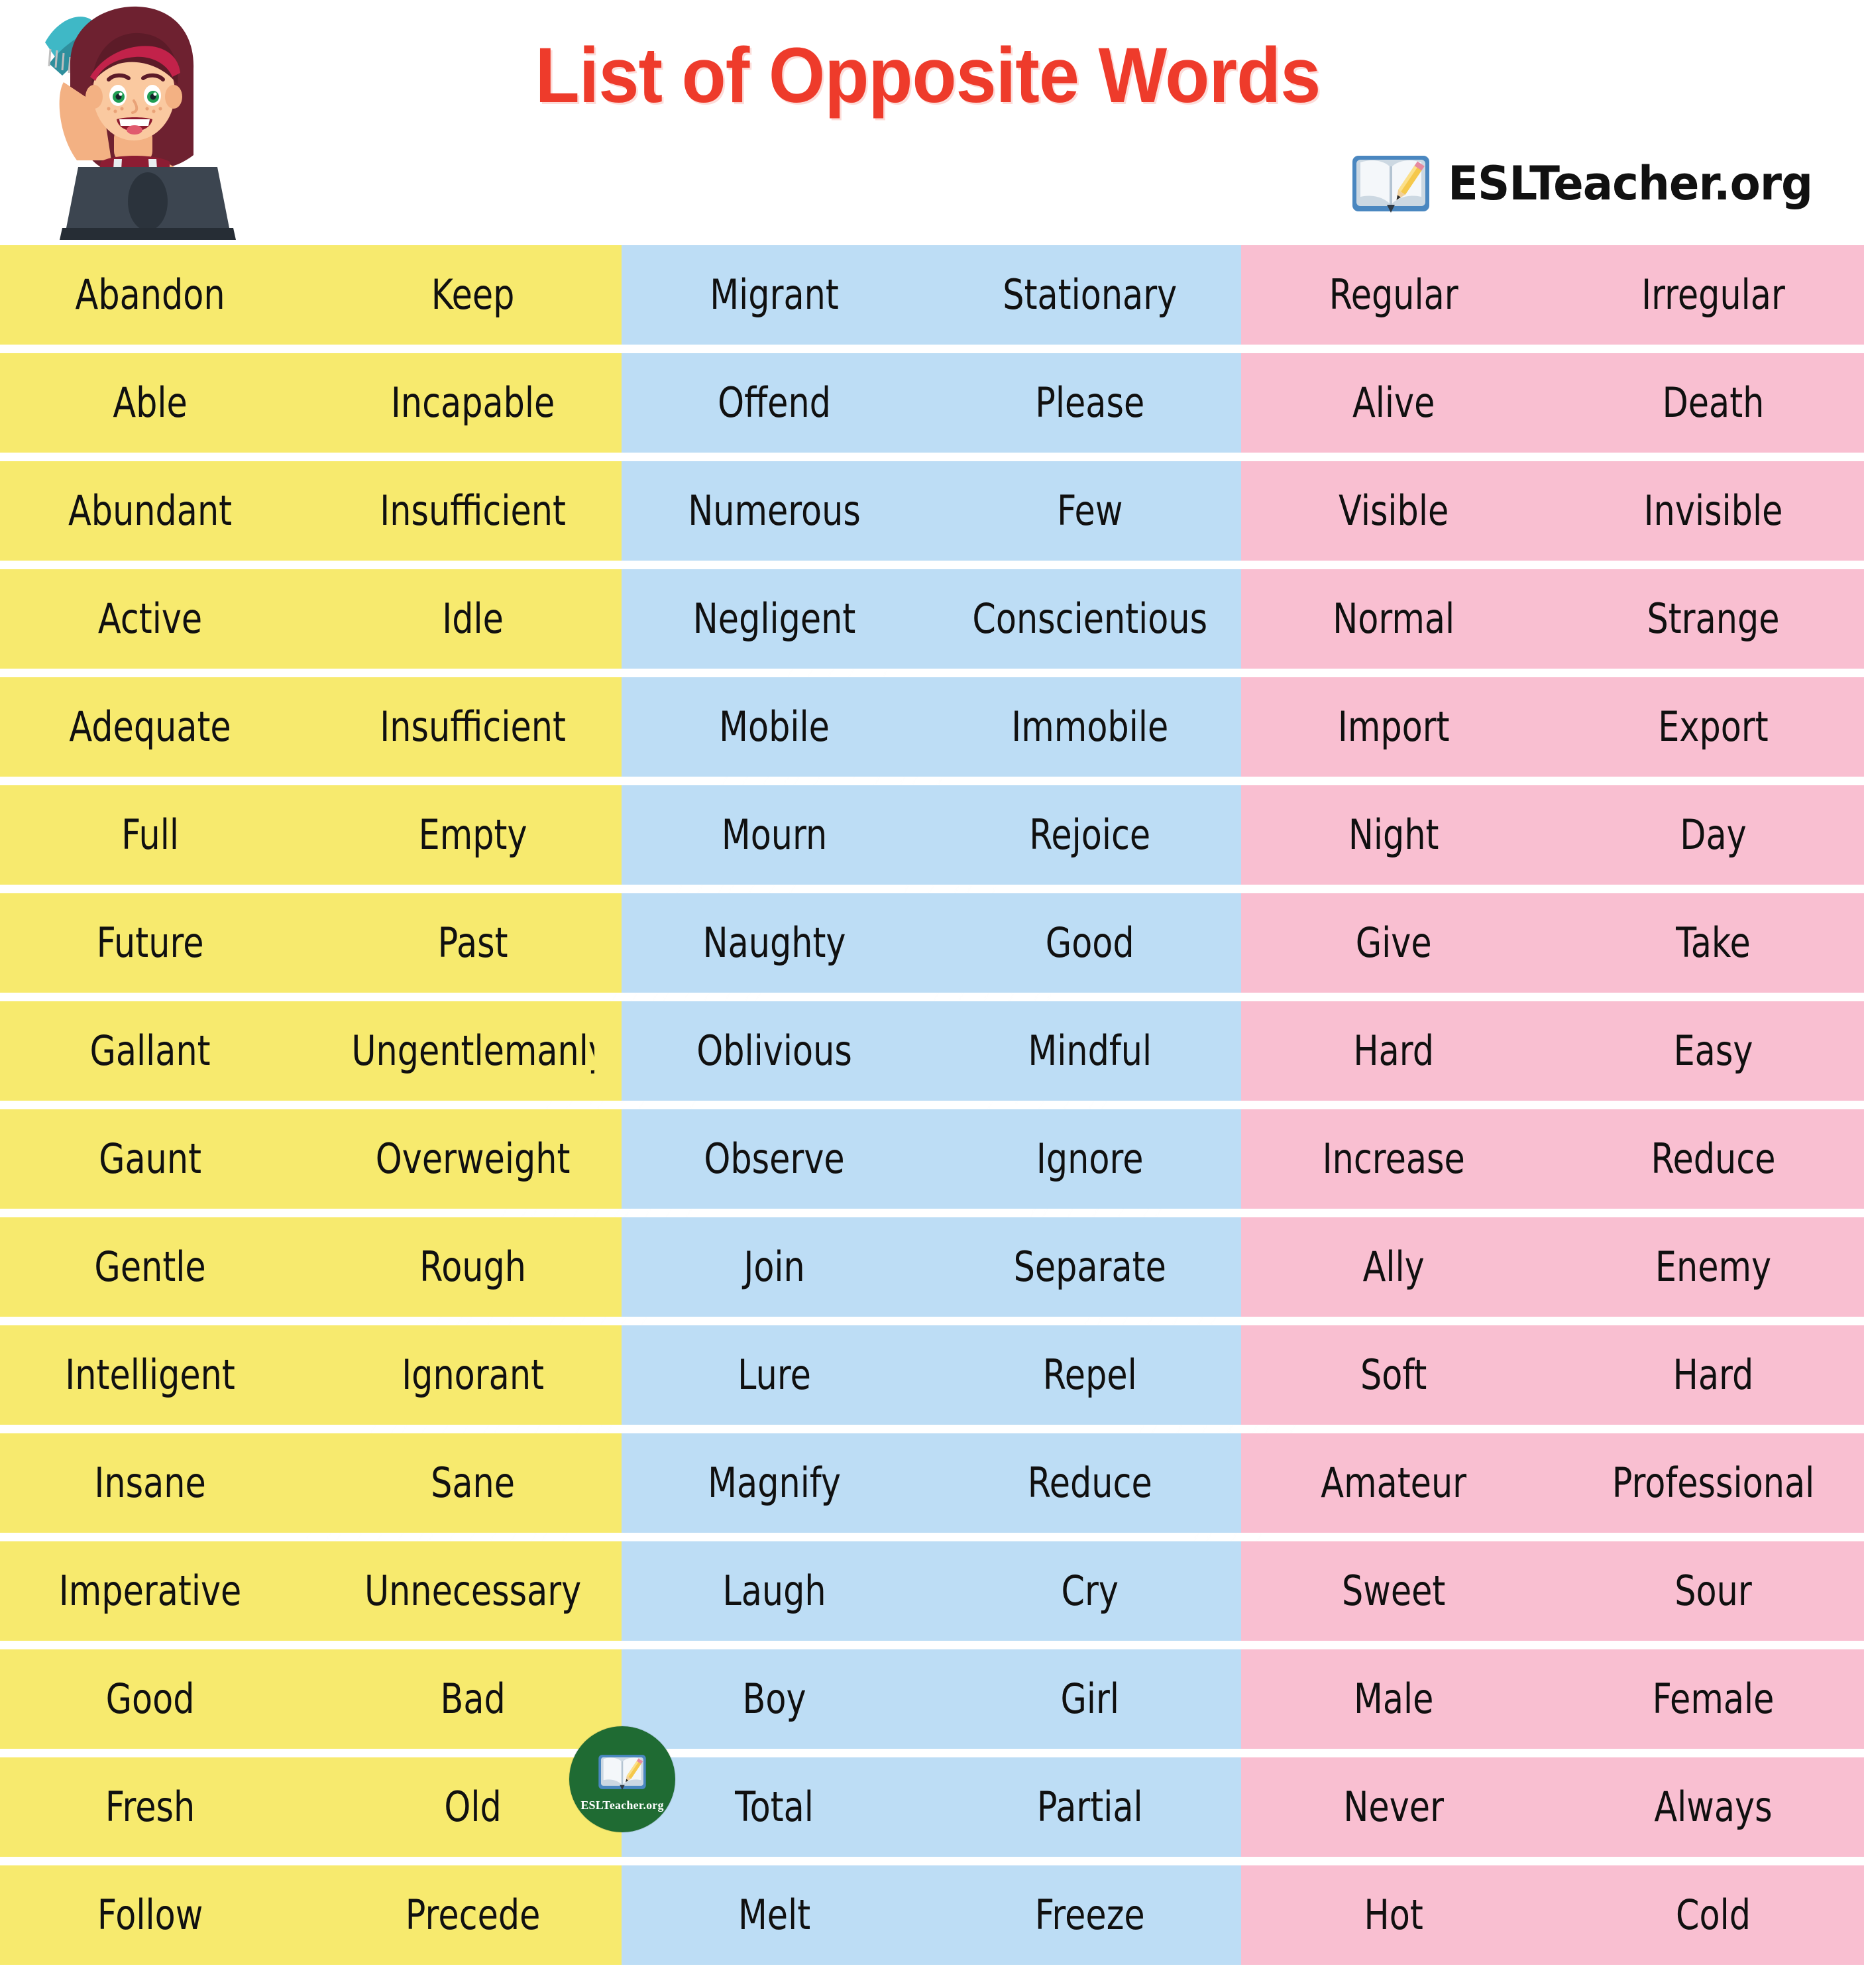 This screenshot has width=1864, height=1988. What do you see at coordinates (1553, 1267) in the screenshot?
I see `word-pair-group-pink: Ally Enemy` at bounding box center [1553, 1267].